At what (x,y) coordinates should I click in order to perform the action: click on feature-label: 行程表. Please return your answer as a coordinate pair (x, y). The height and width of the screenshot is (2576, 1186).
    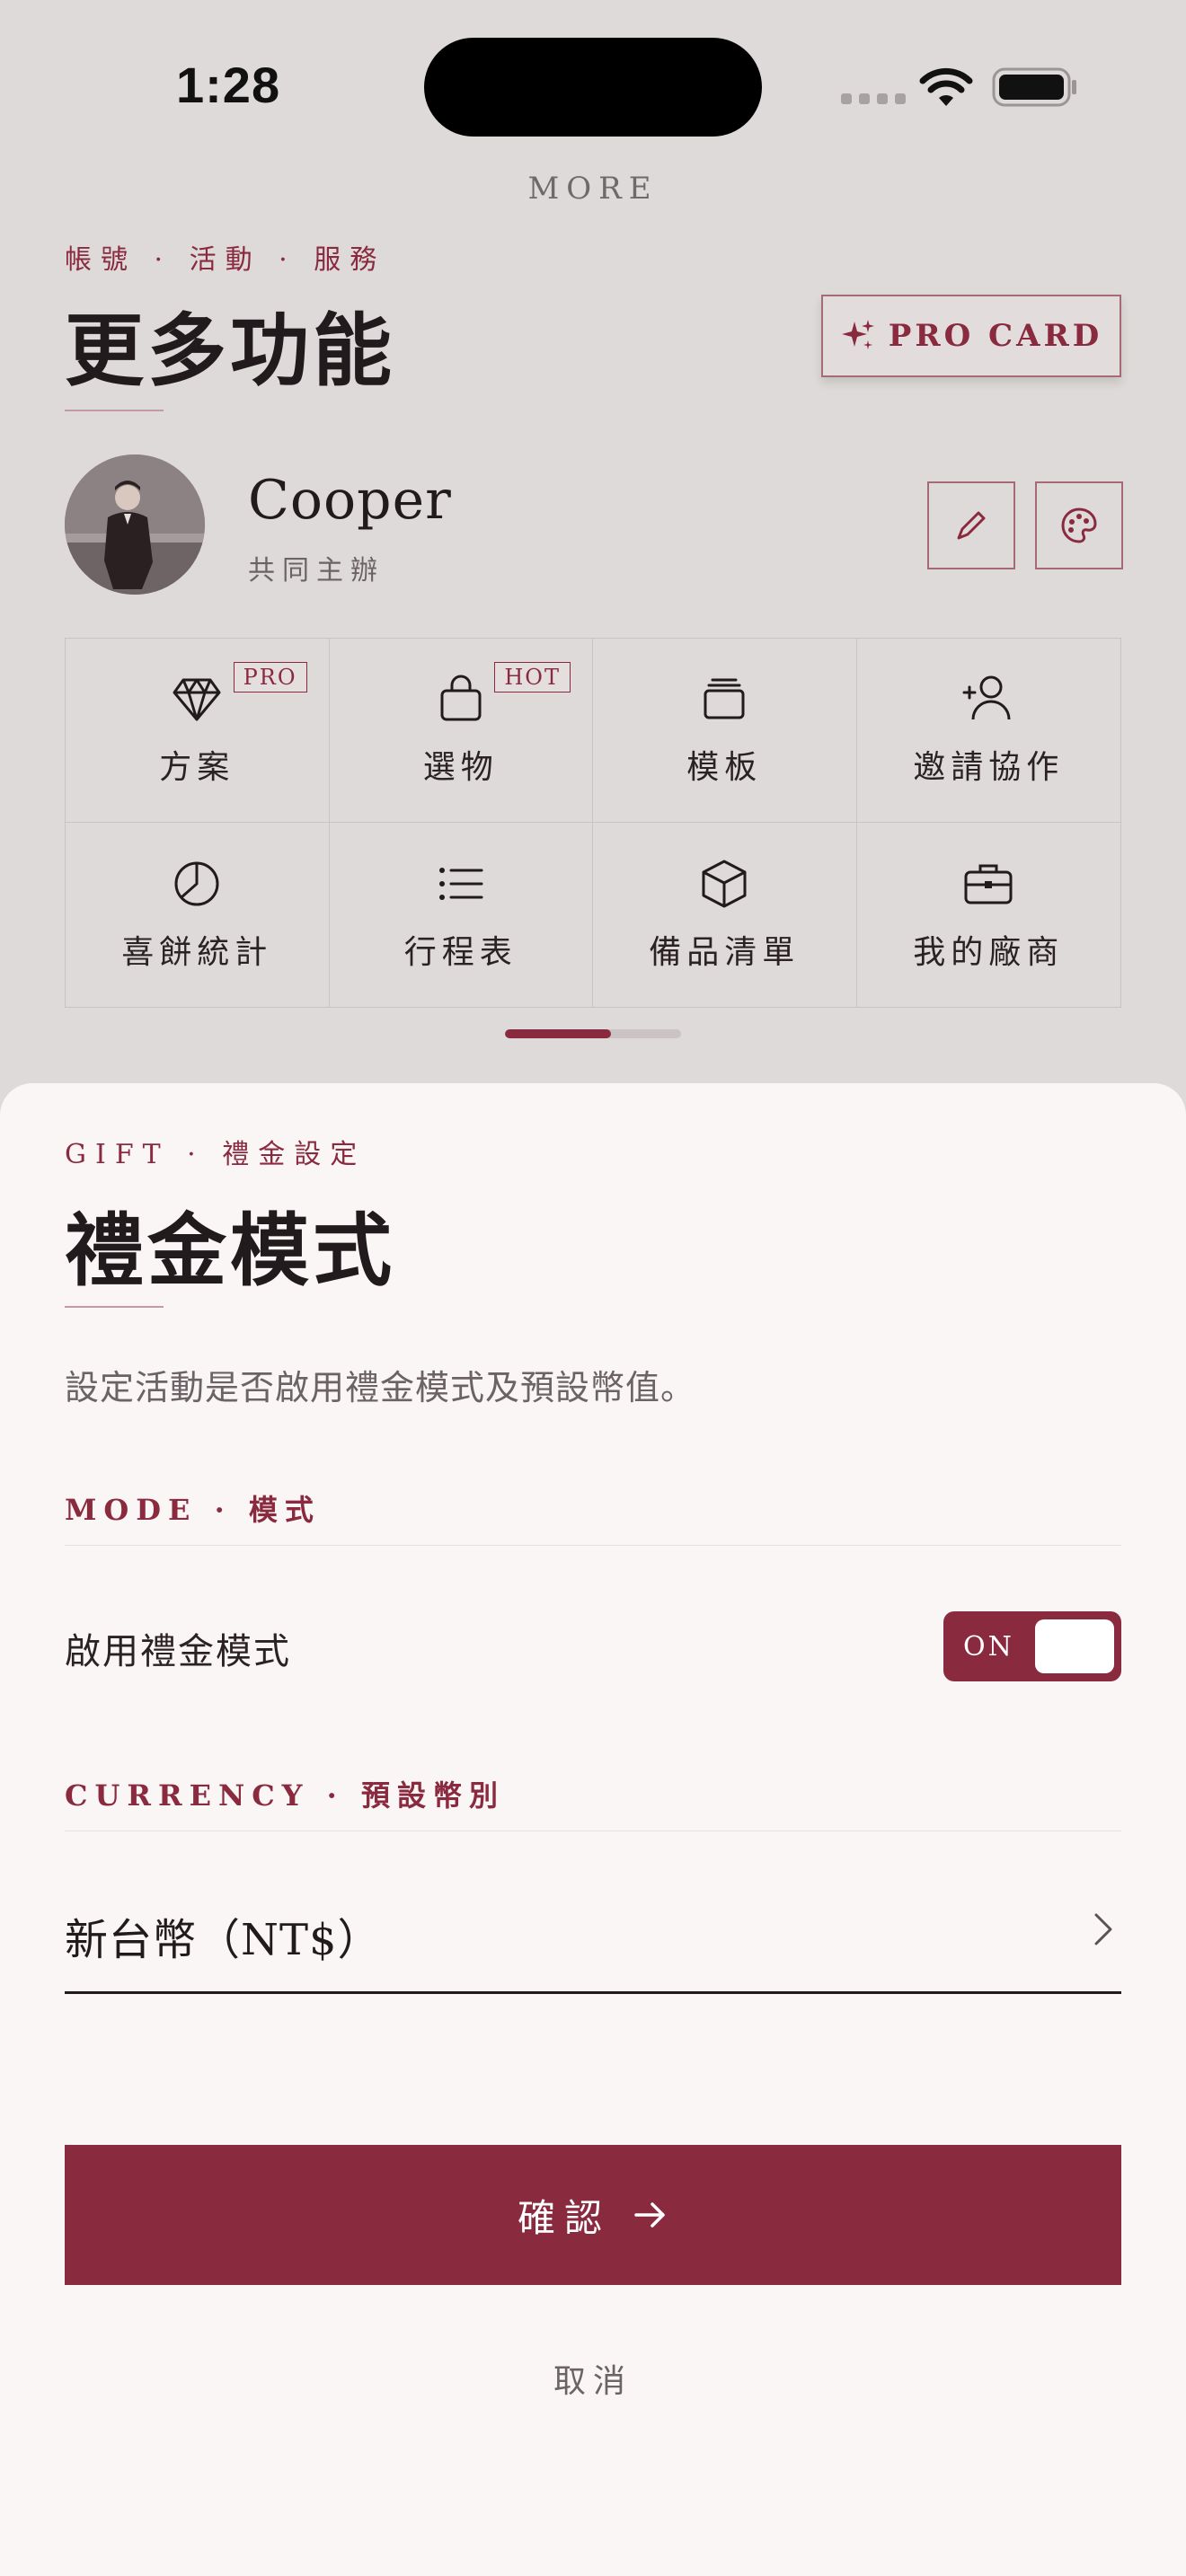
    Looking at the image, I should click on (460, 952).